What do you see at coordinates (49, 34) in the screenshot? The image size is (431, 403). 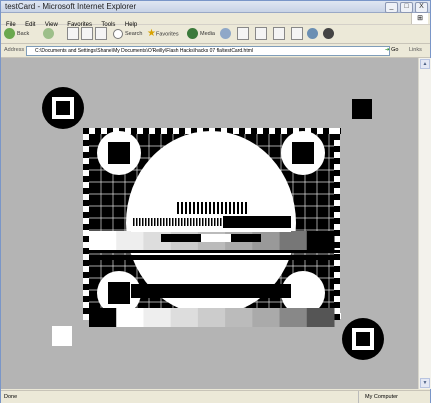 I see `forward-button` at bounding box center [49, 34].